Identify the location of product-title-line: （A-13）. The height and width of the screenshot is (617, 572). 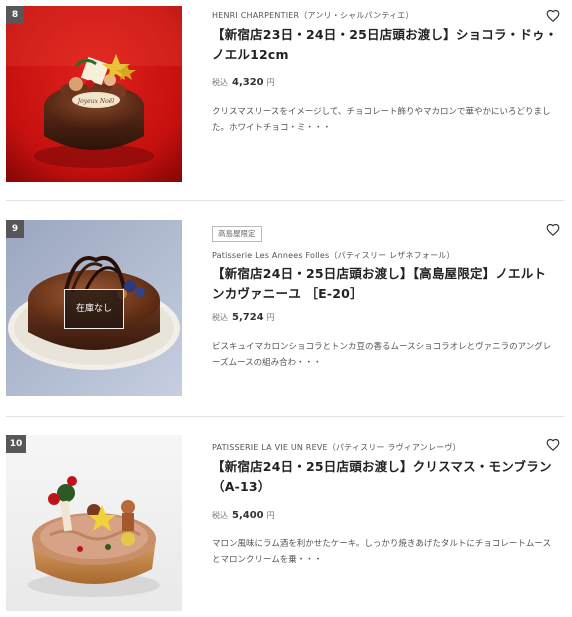
(387, 487).